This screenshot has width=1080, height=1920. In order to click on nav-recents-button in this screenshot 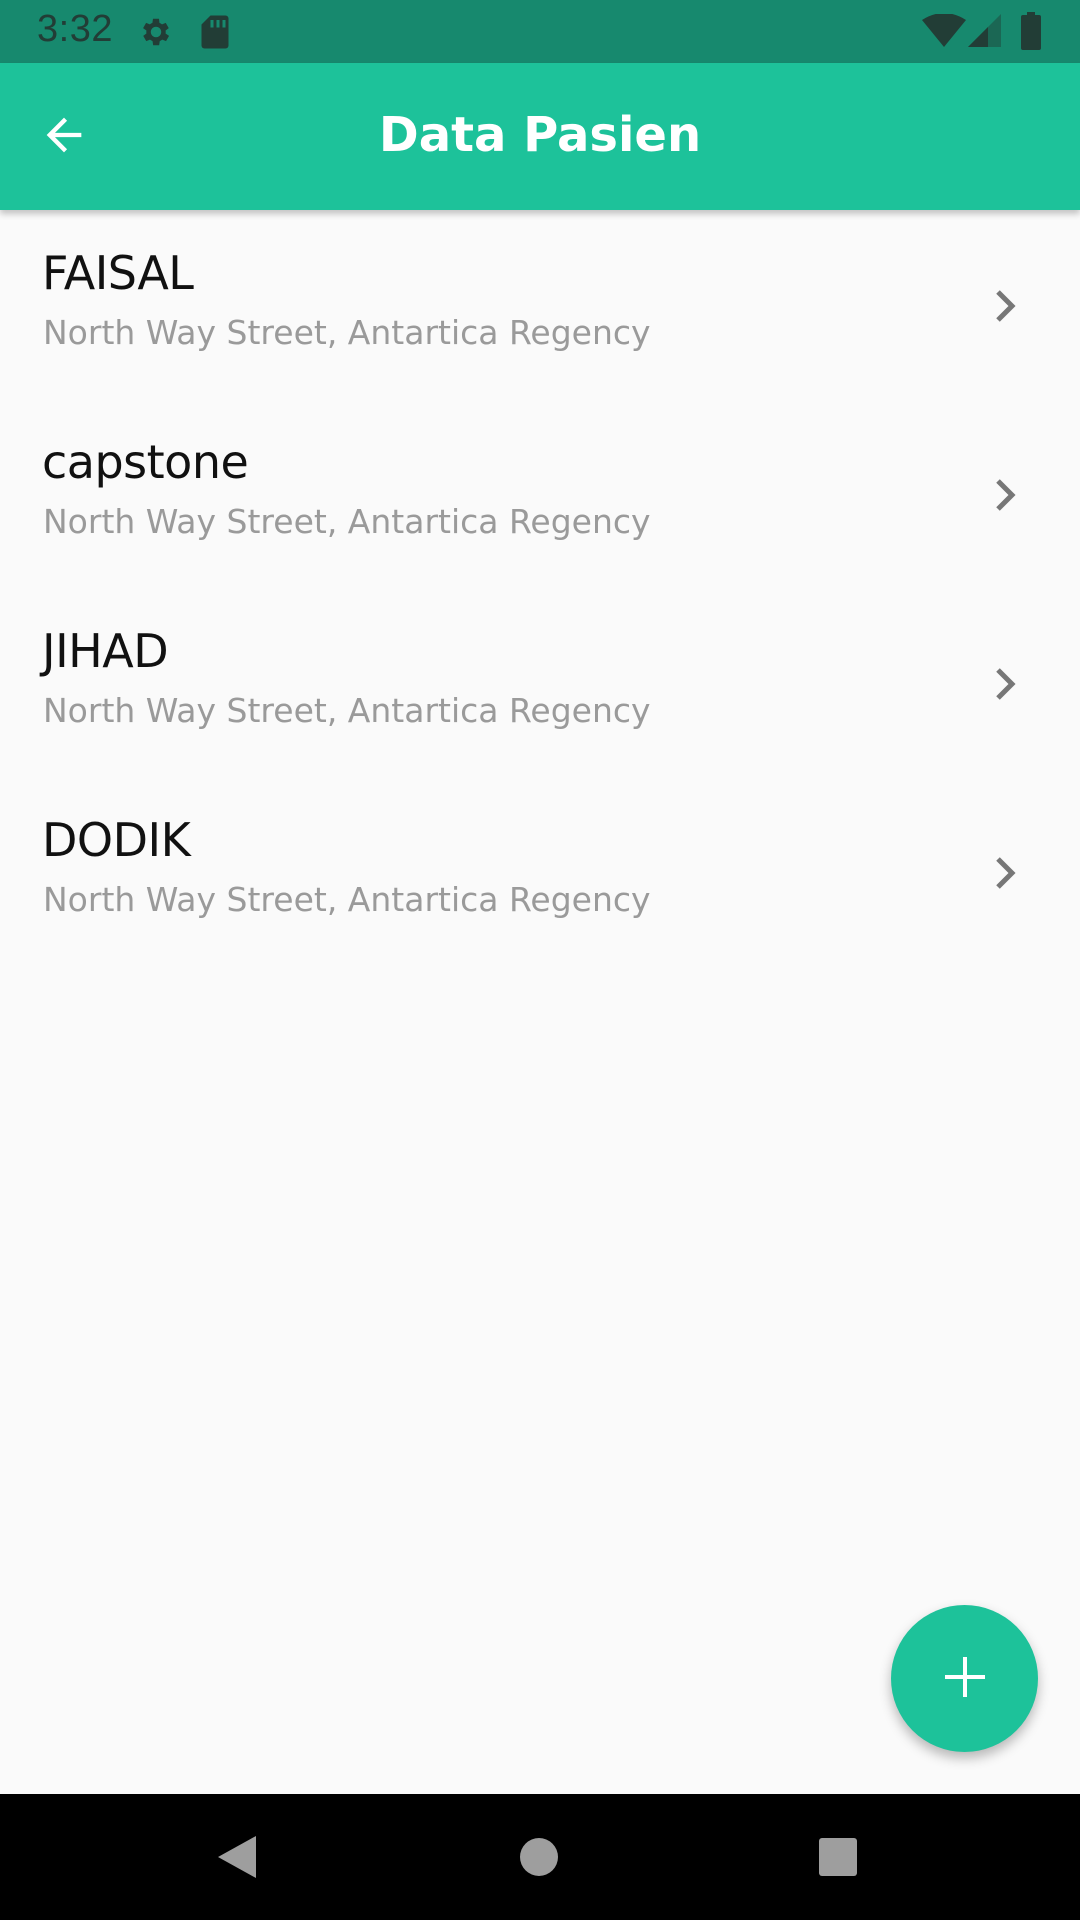, I will do `click(838, 1859)`.